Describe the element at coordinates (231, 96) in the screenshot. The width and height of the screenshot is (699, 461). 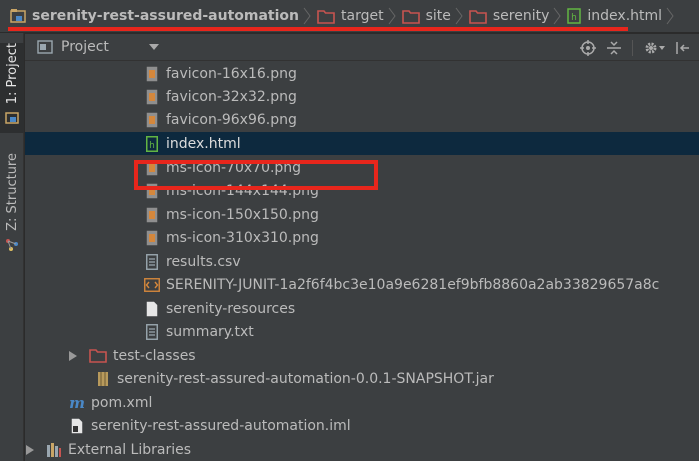
I see `tree-item-label: favicon-32x32.png` at that location.